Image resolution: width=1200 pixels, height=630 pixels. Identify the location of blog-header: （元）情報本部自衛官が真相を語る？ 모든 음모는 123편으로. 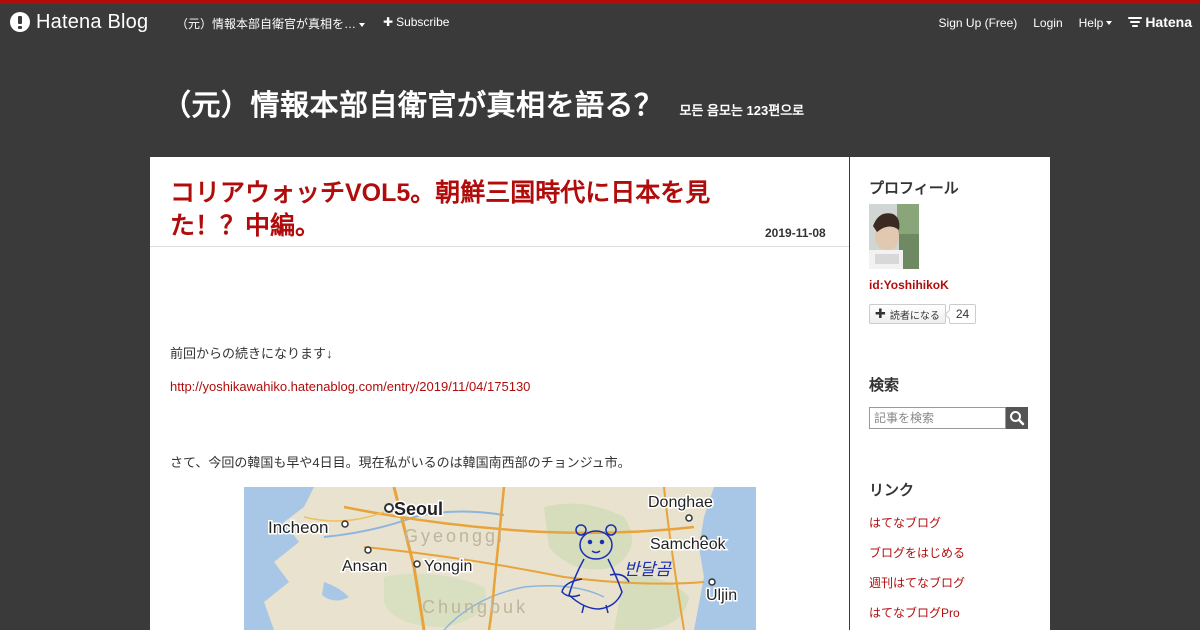
(483, 103).